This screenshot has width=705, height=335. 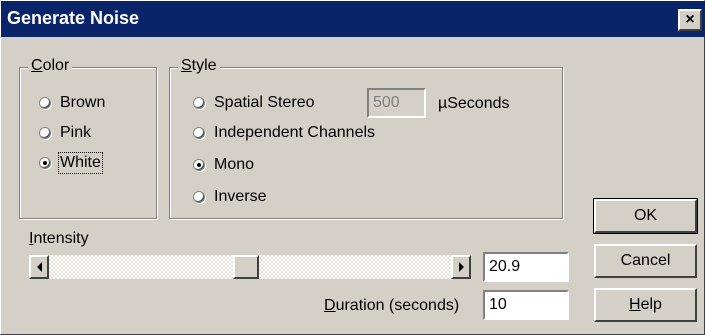 What do you see at coordinates (264, 102) in the screenshot?
I see `style-spatial-stereo-label: Spatial Stereo` at bounding box center [264, 102].